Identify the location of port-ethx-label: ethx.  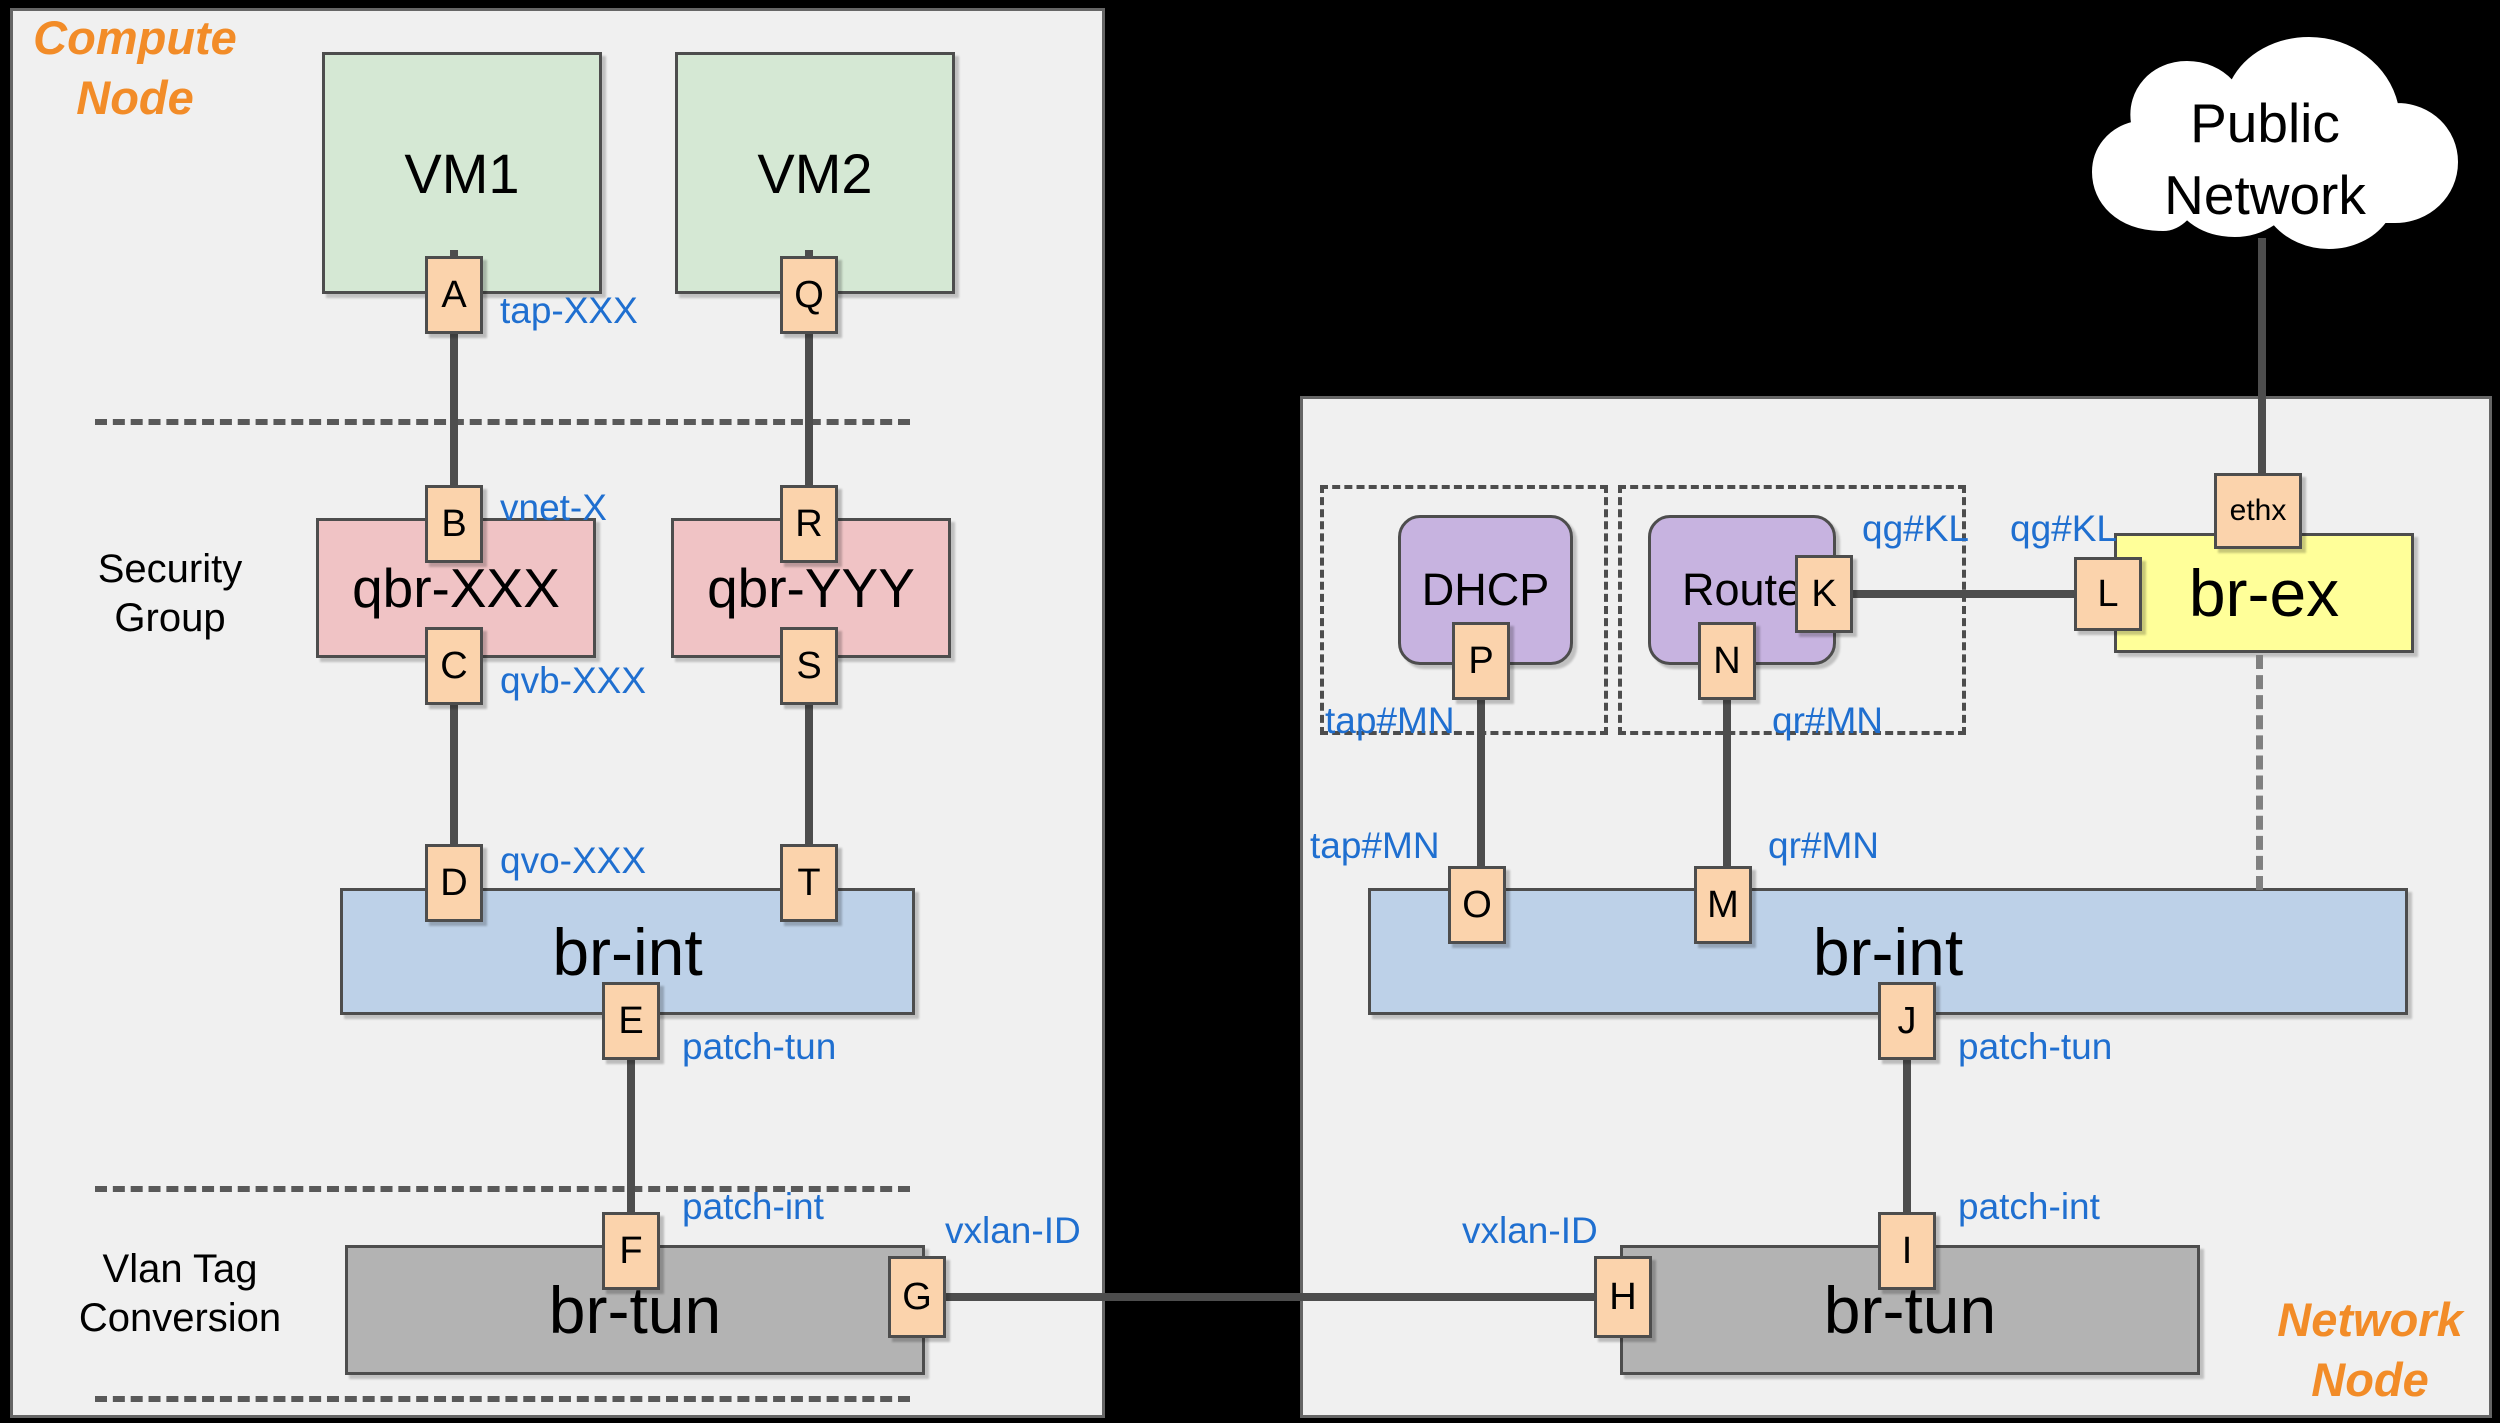
(2258, 510).